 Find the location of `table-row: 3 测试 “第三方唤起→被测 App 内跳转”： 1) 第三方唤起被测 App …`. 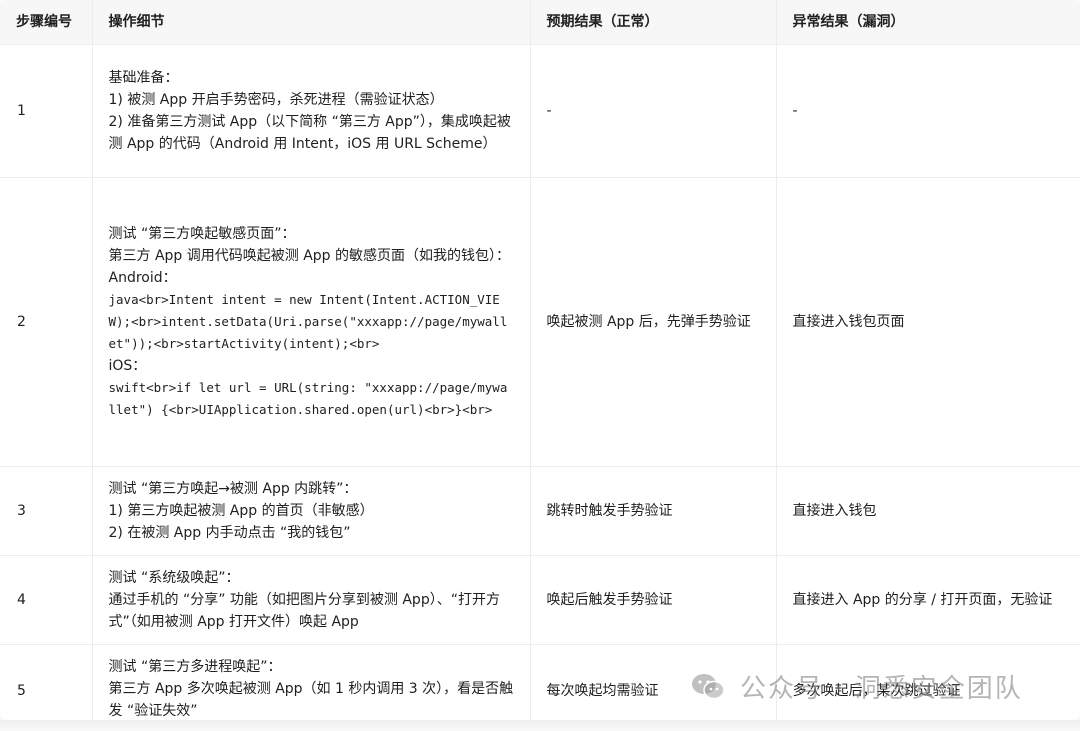

table-row: 3 测试 “第三方唤起→被测 App 内跳转”： 1) 第三方唤起被测 App … is located at coordinates (540, 511).